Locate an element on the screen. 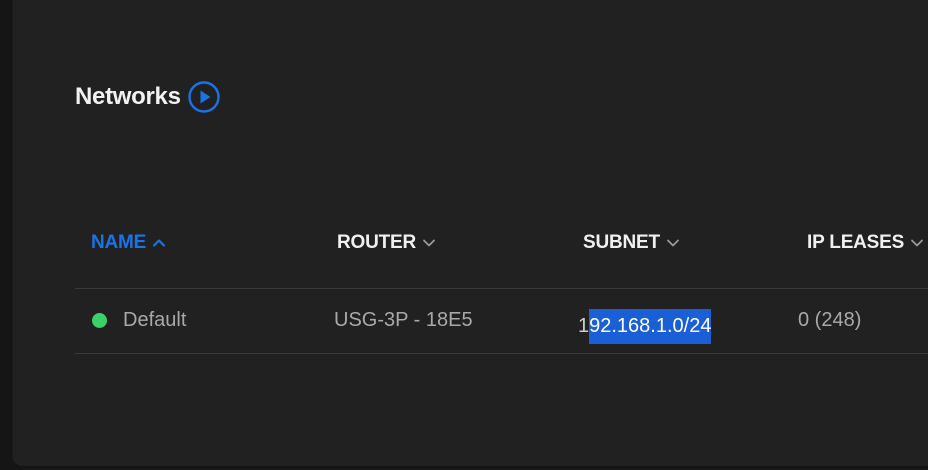 This screenshot has height=470, width=928. router-name: USG-3P - 18E5 is located at coordinates (403, 320).